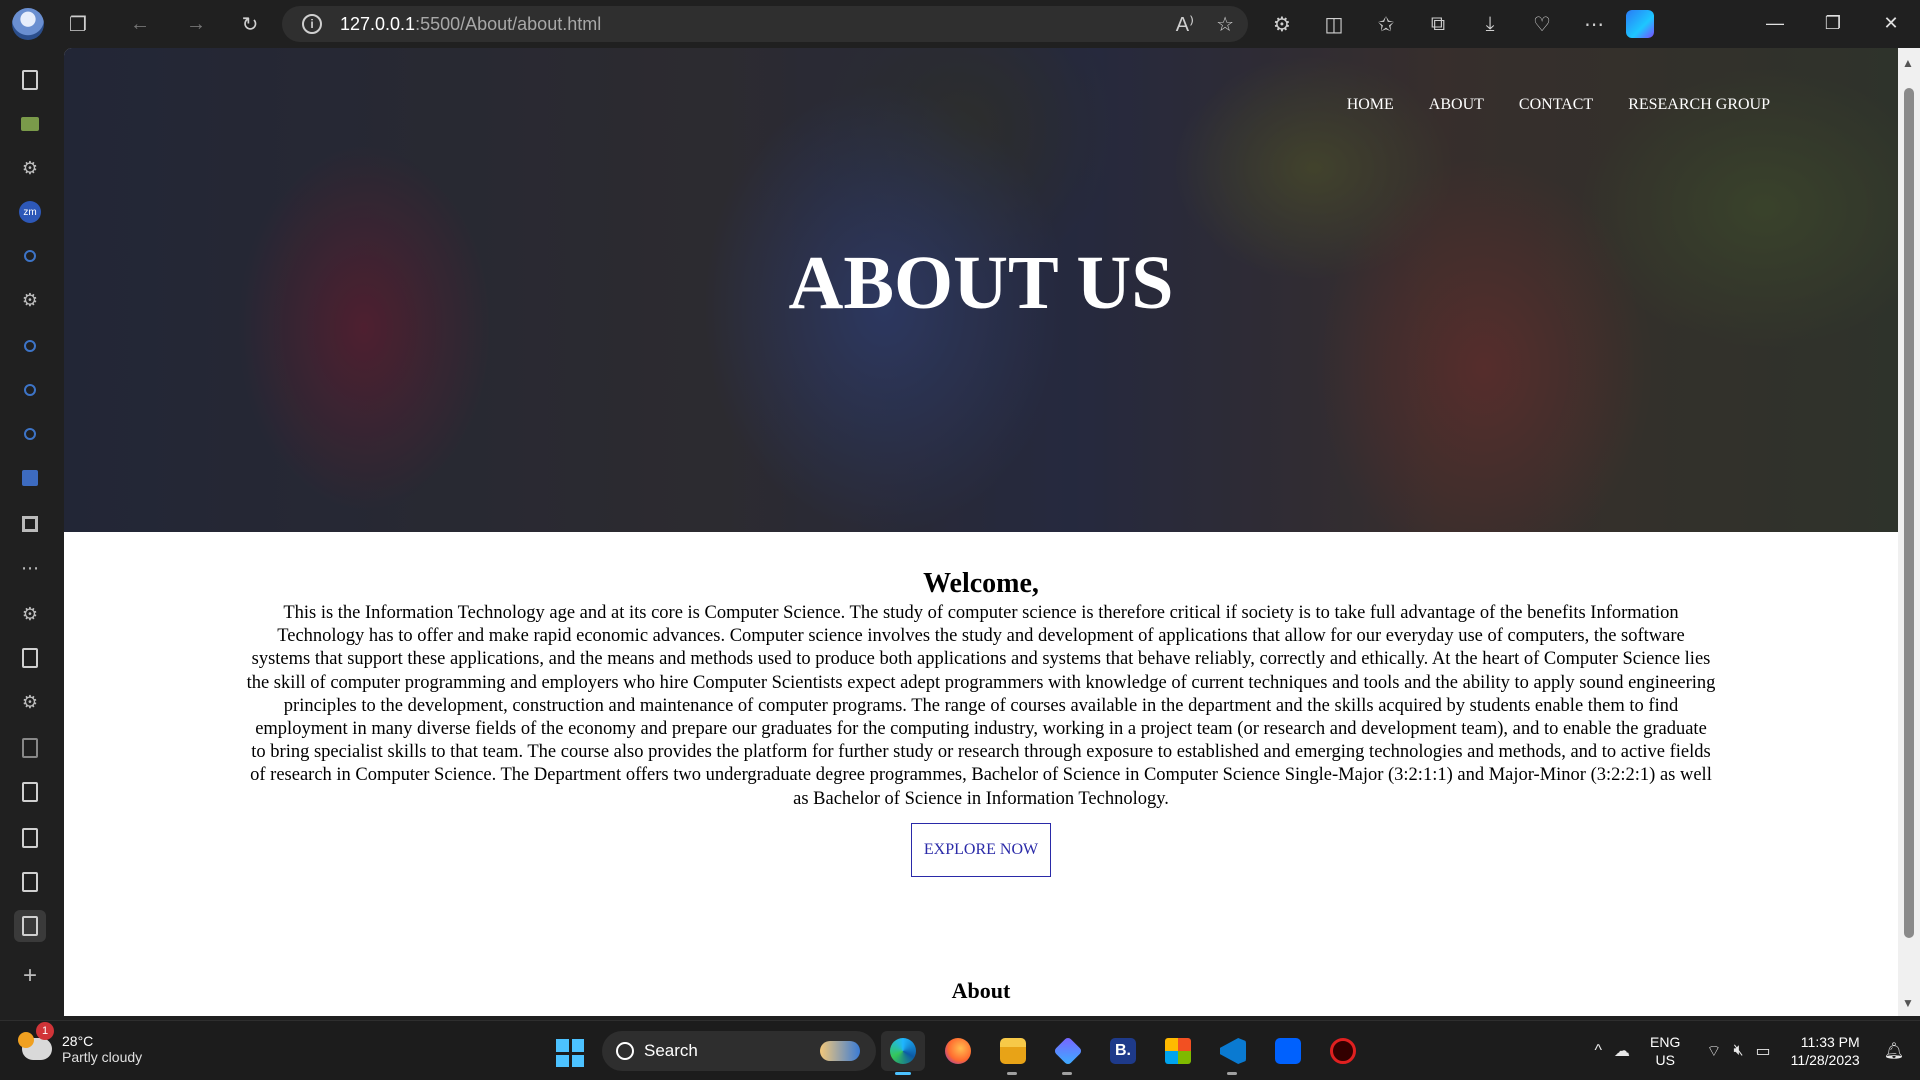 Image resolution: width=1920 pixels, height=1080 pixels. Describe the element at coordinates (250, 24) in the screenshot. I see `refresh-icon: ↻` at that location.